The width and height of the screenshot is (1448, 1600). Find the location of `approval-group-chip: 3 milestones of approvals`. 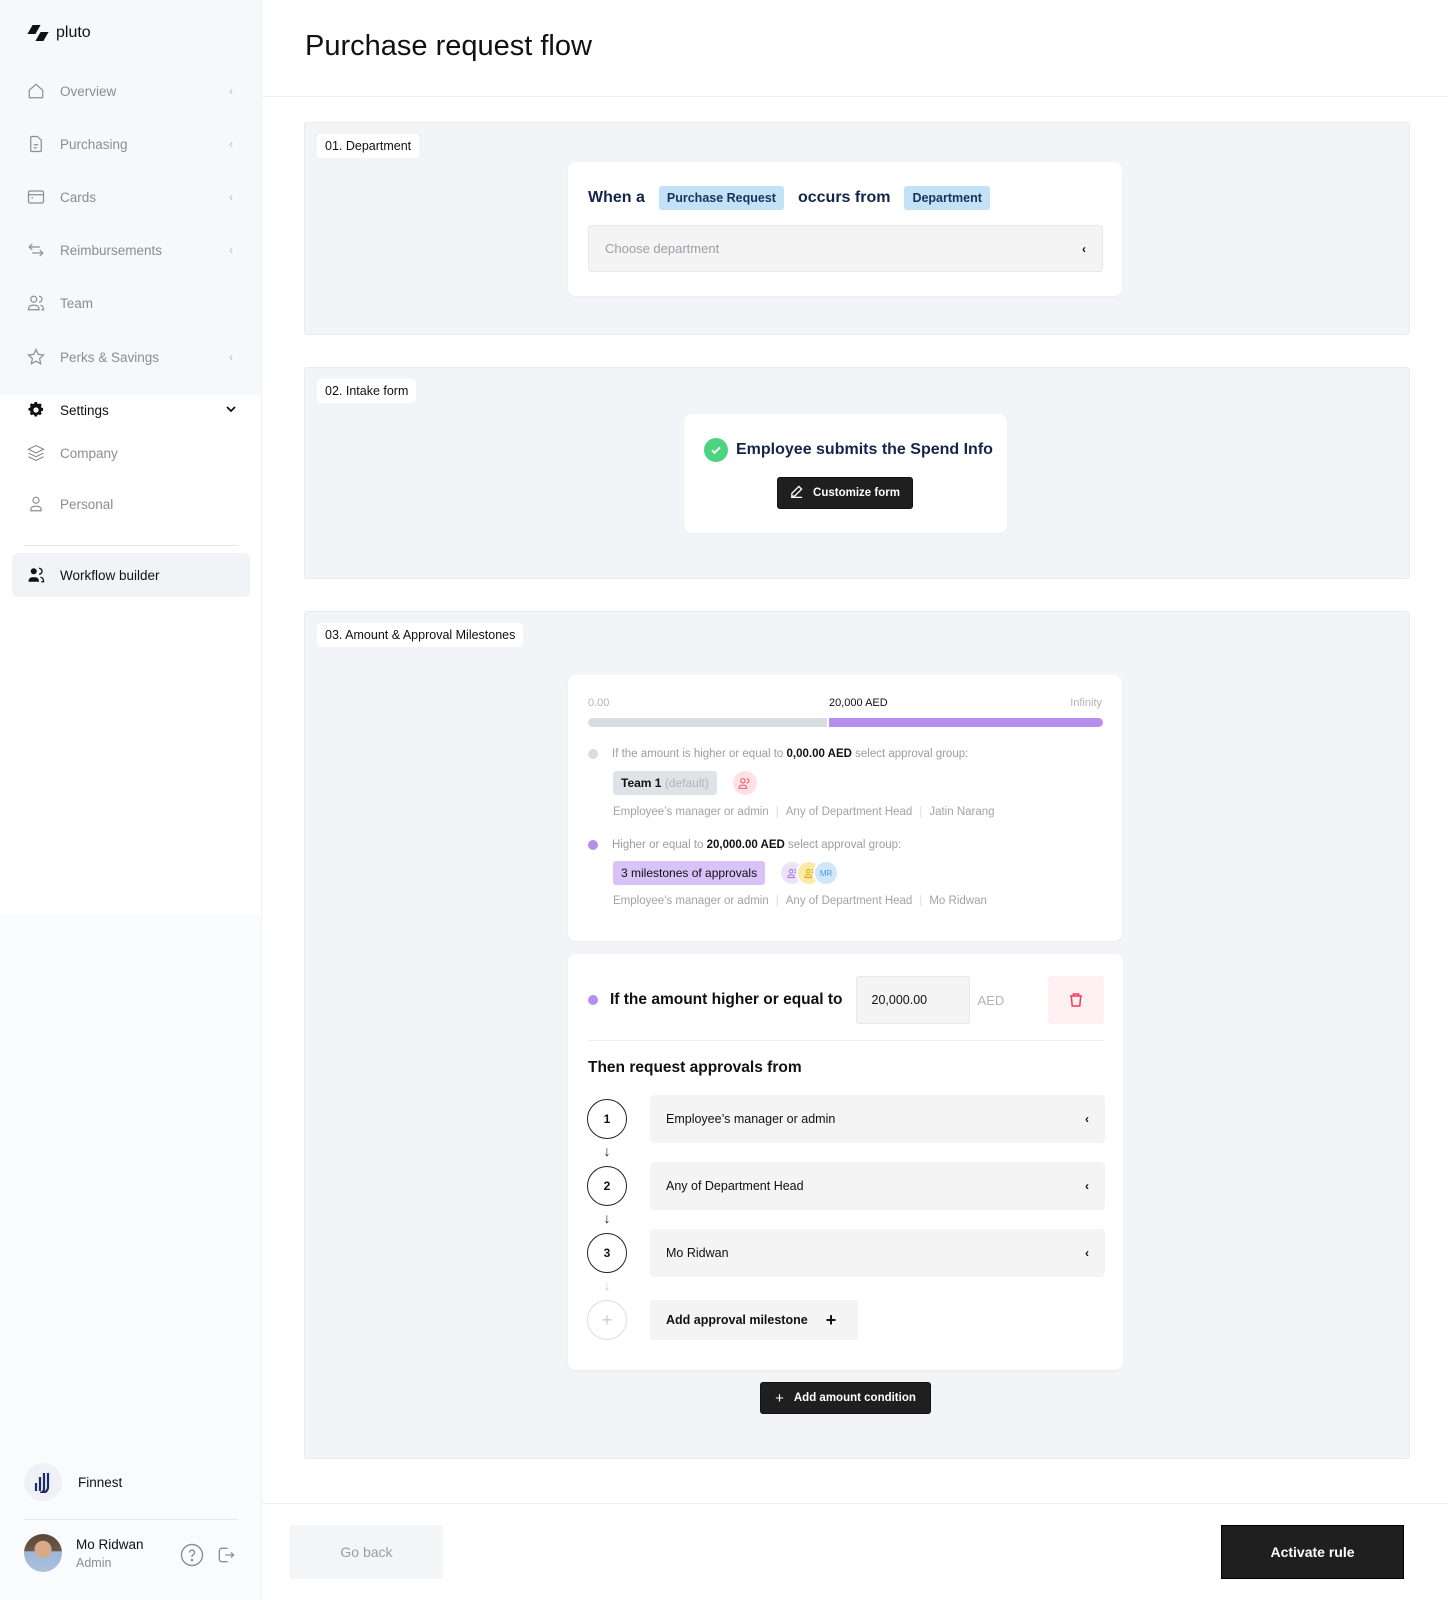

approval-group-chip: 3 milestones of approvals is located at coordinates (689, 873).